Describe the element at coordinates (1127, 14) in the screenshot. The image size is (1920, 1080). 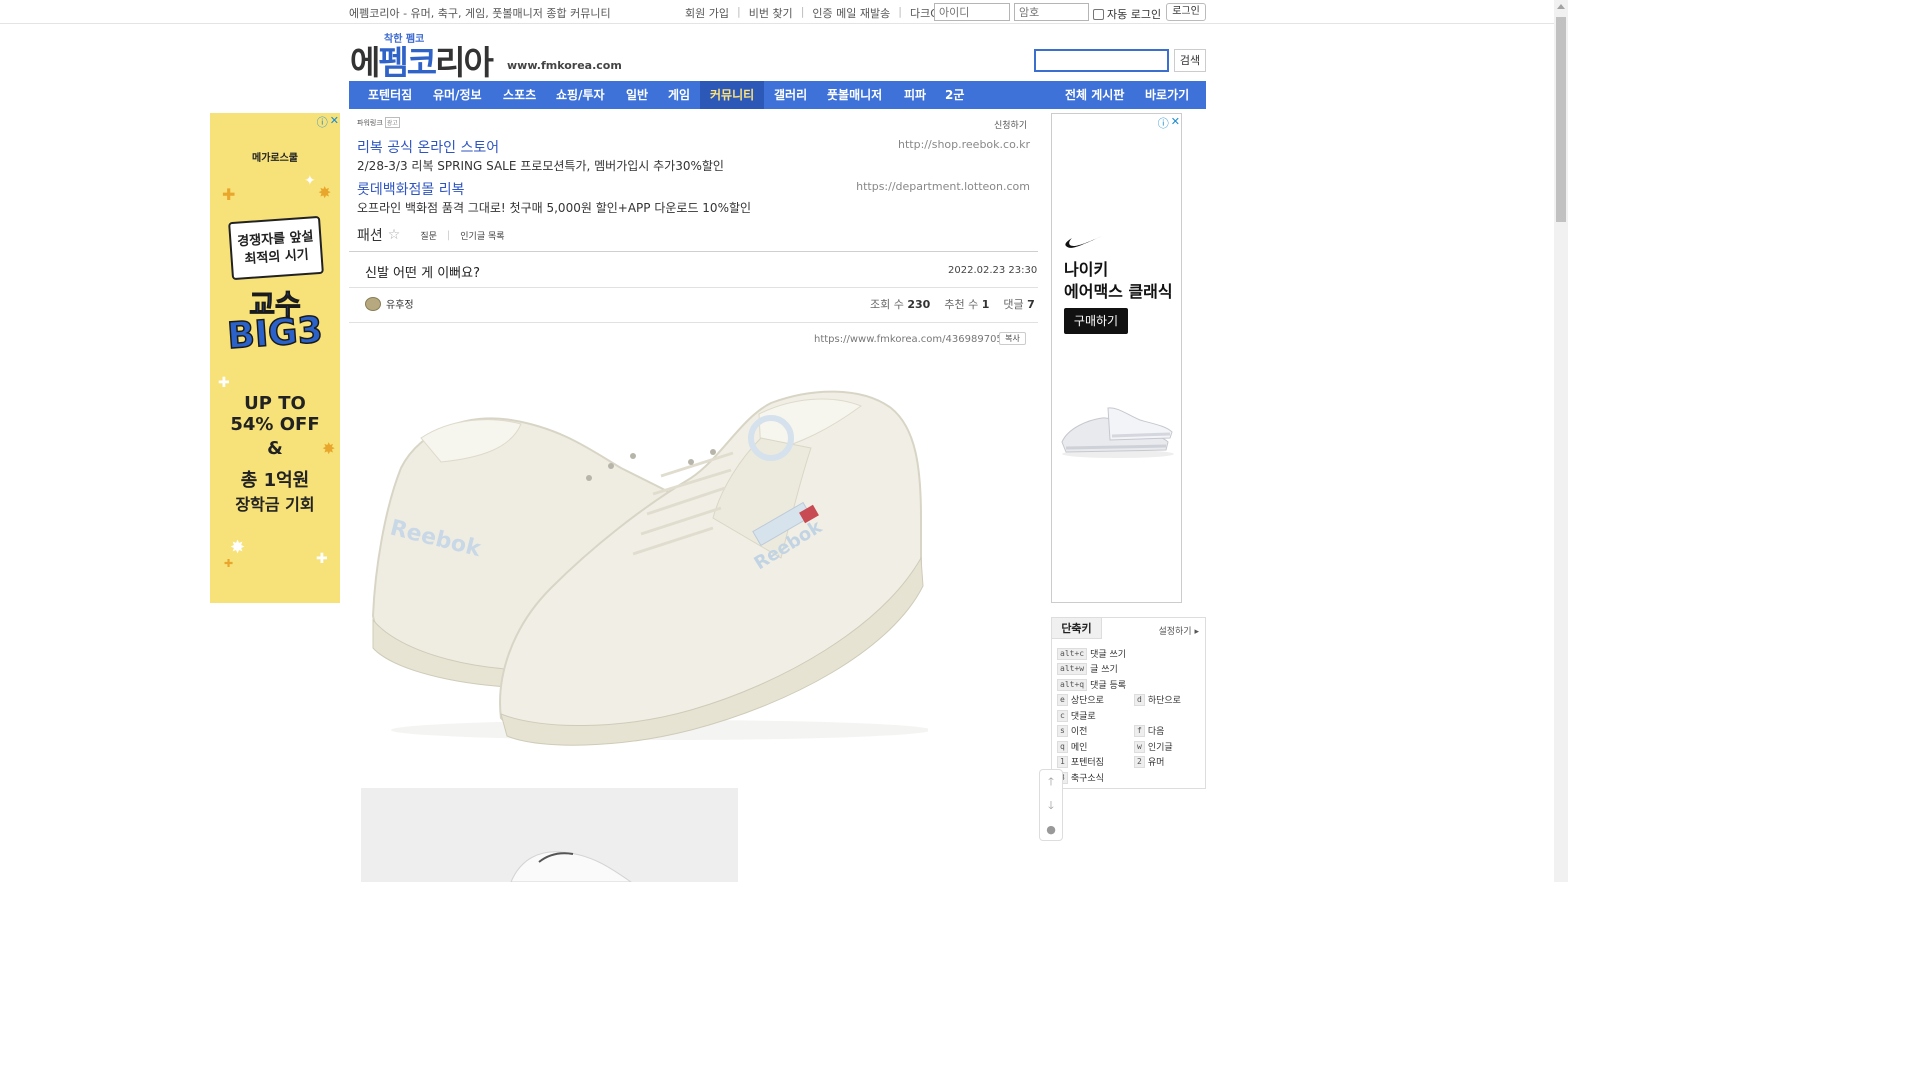
I see `auto-login: 자동 로그인` at that location.